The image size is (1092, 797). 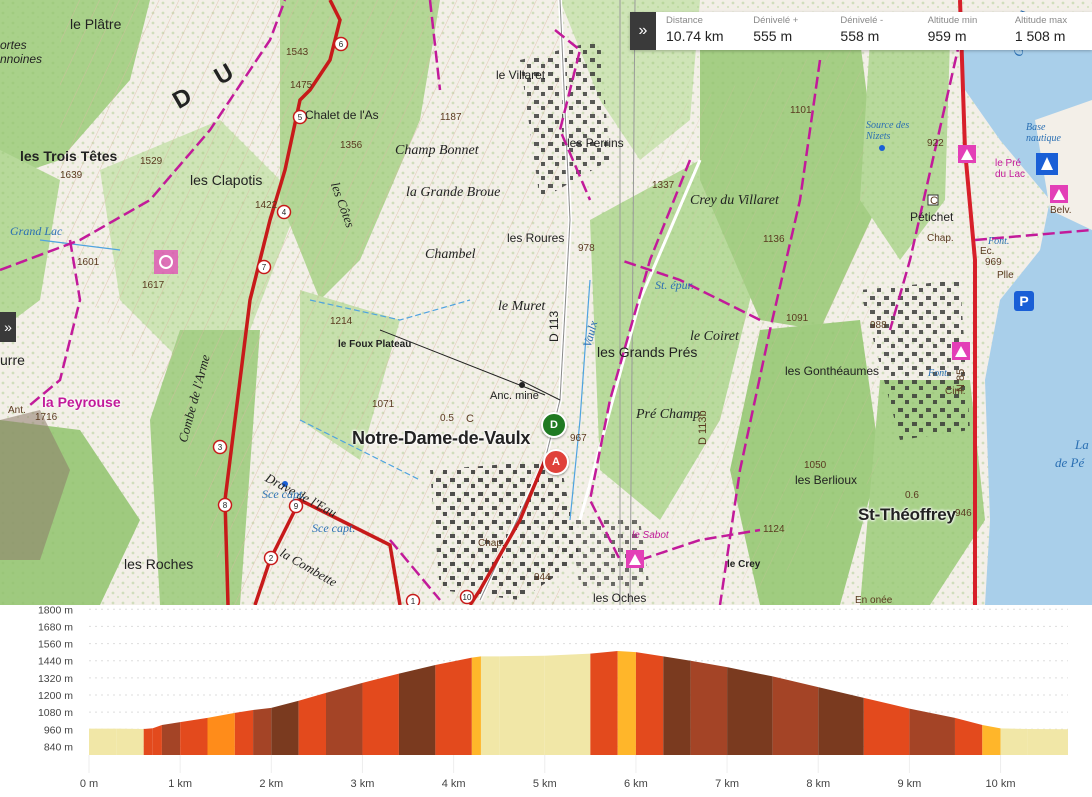 I want to click on map-label-ant: Ant., so click(x=17, y=410).